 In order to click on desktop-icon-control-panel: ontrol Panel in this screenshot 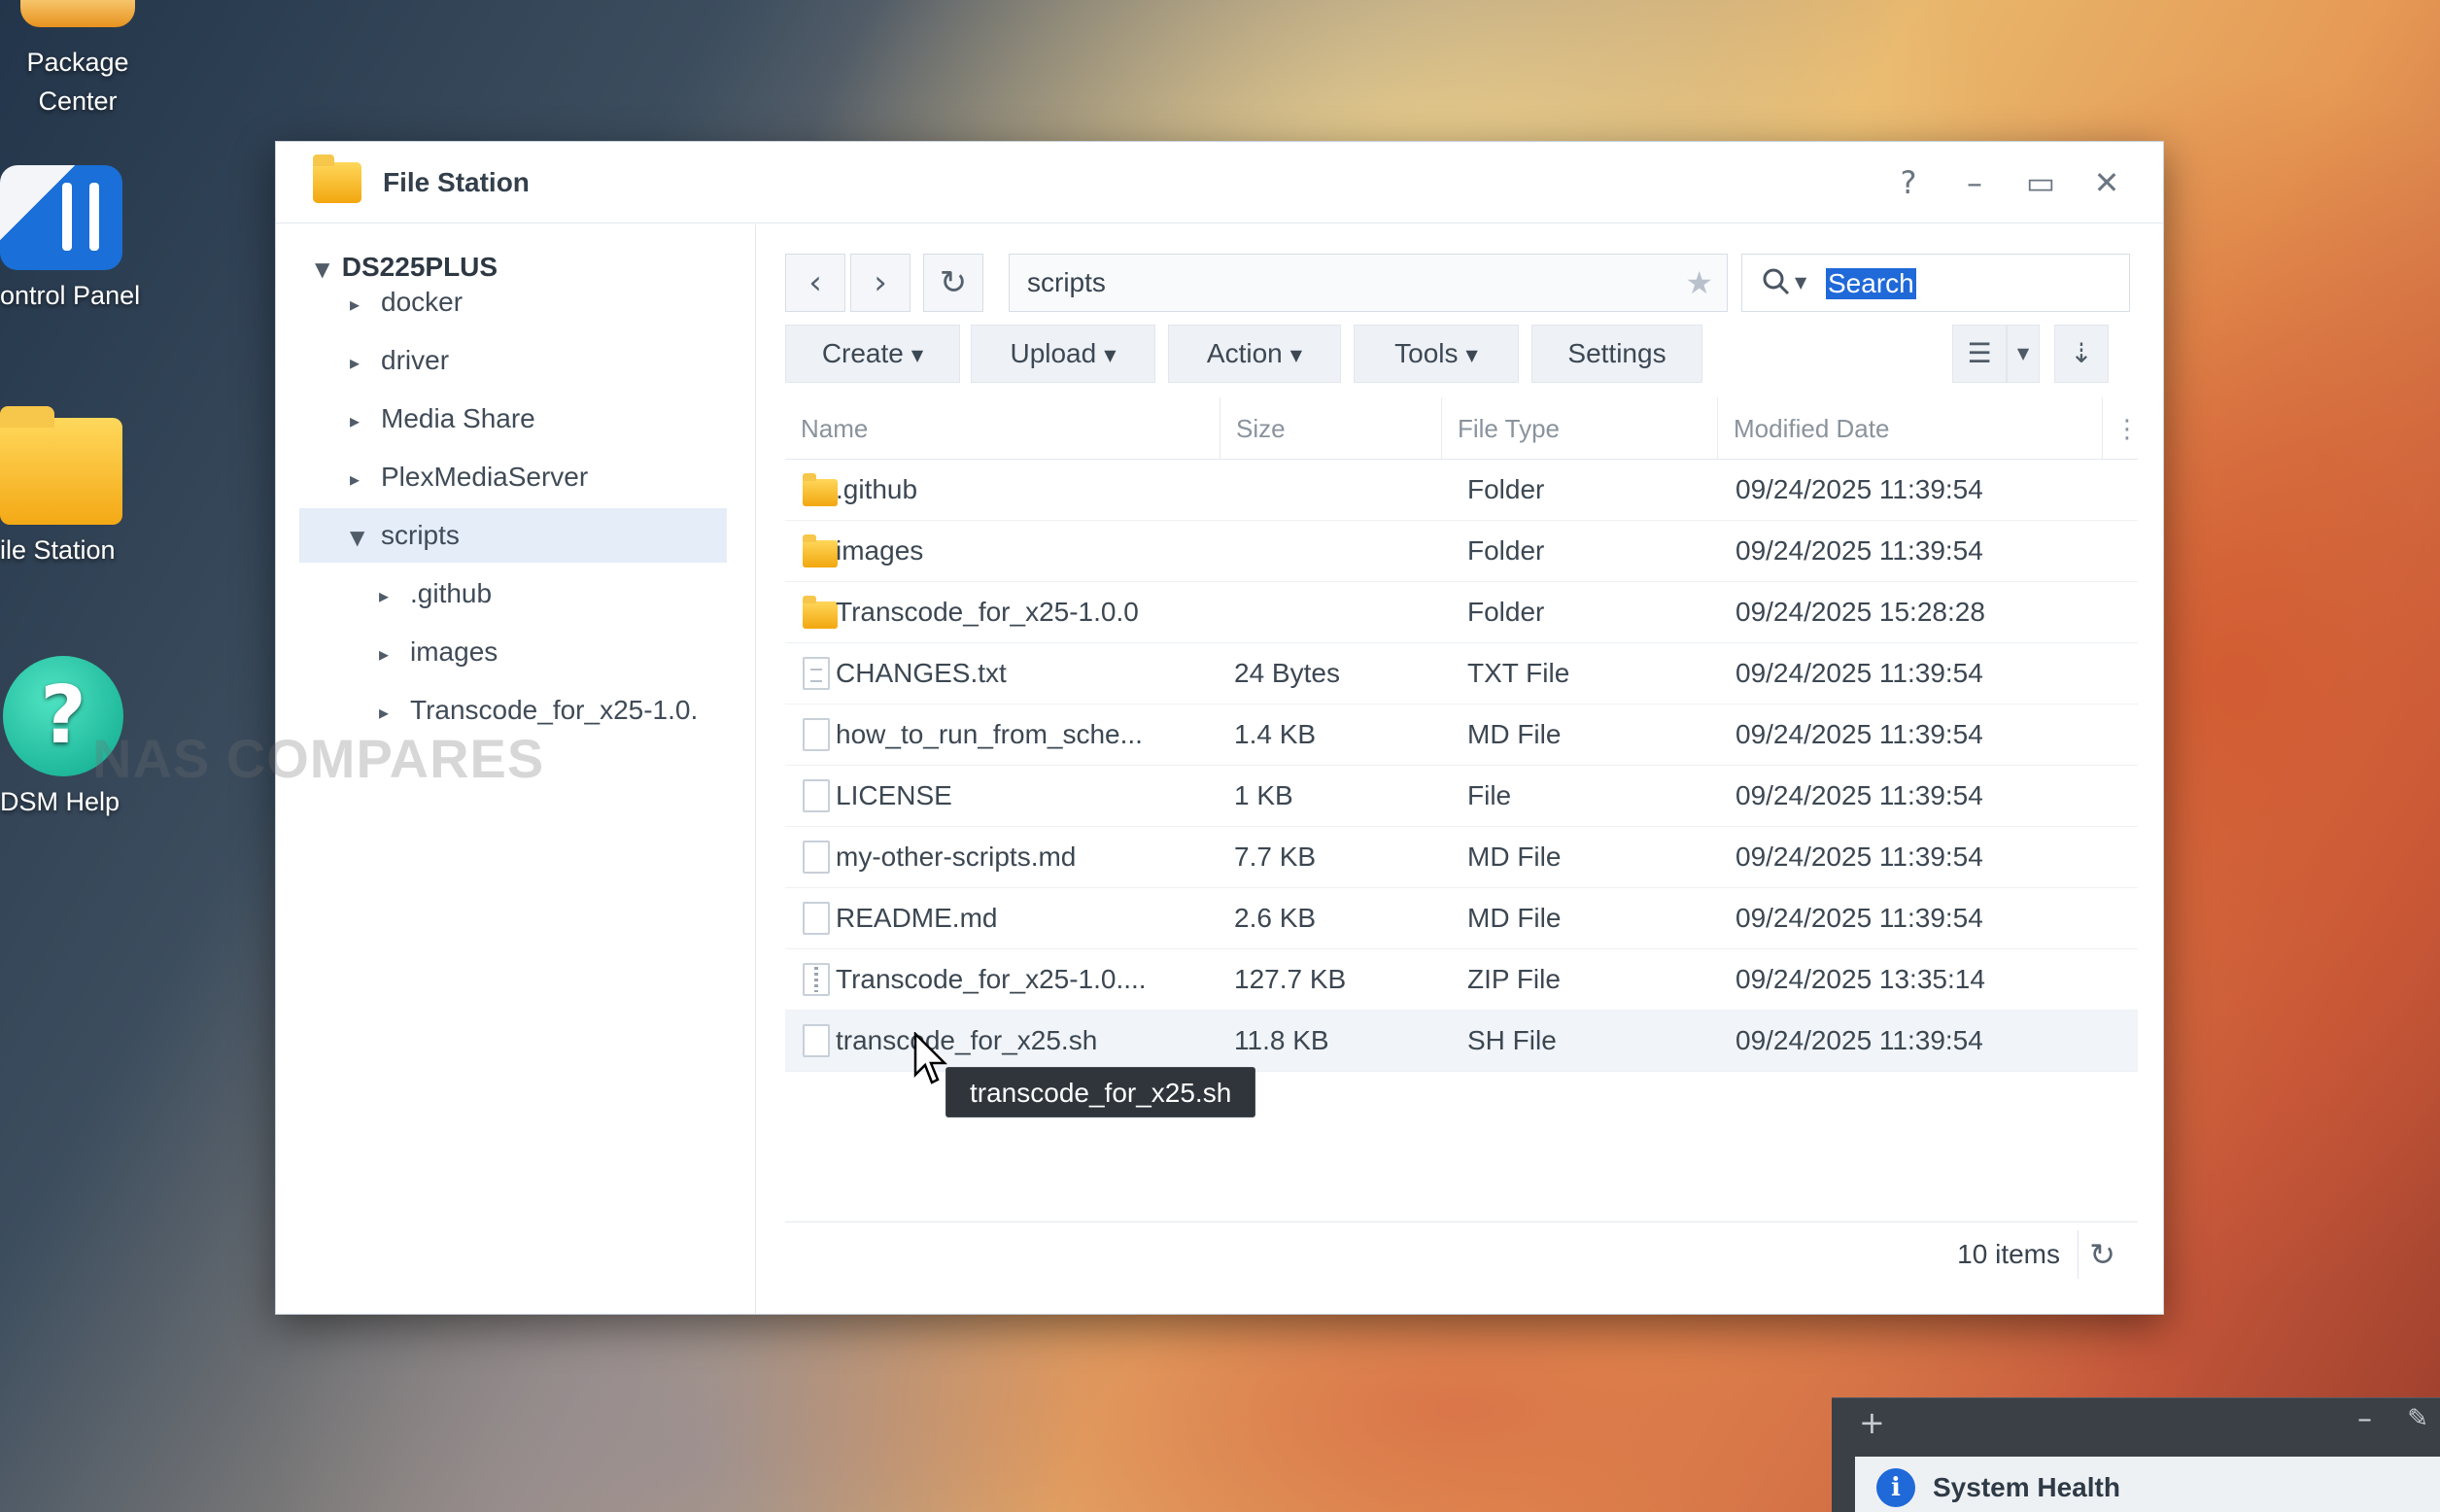, I will do `click(78, 240)`.